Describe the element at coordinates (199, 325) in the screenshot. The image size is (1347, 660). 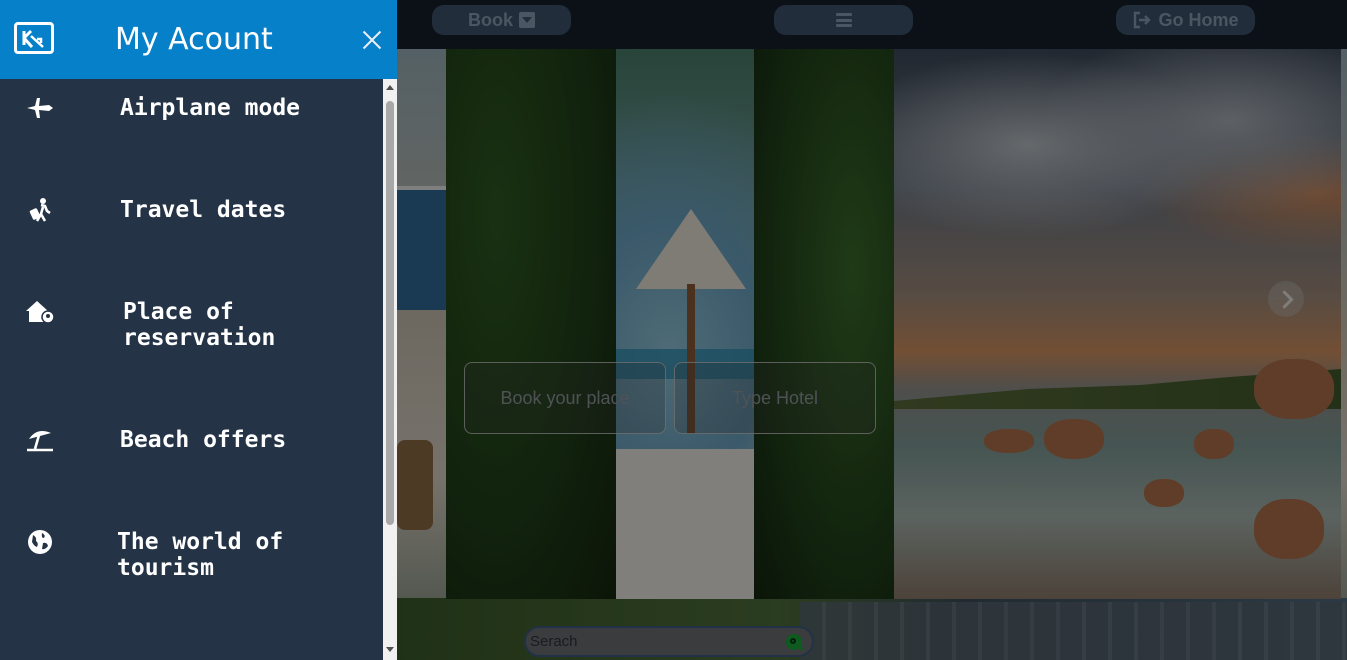
I see `menu-item-label: Place of reservation` at that location.